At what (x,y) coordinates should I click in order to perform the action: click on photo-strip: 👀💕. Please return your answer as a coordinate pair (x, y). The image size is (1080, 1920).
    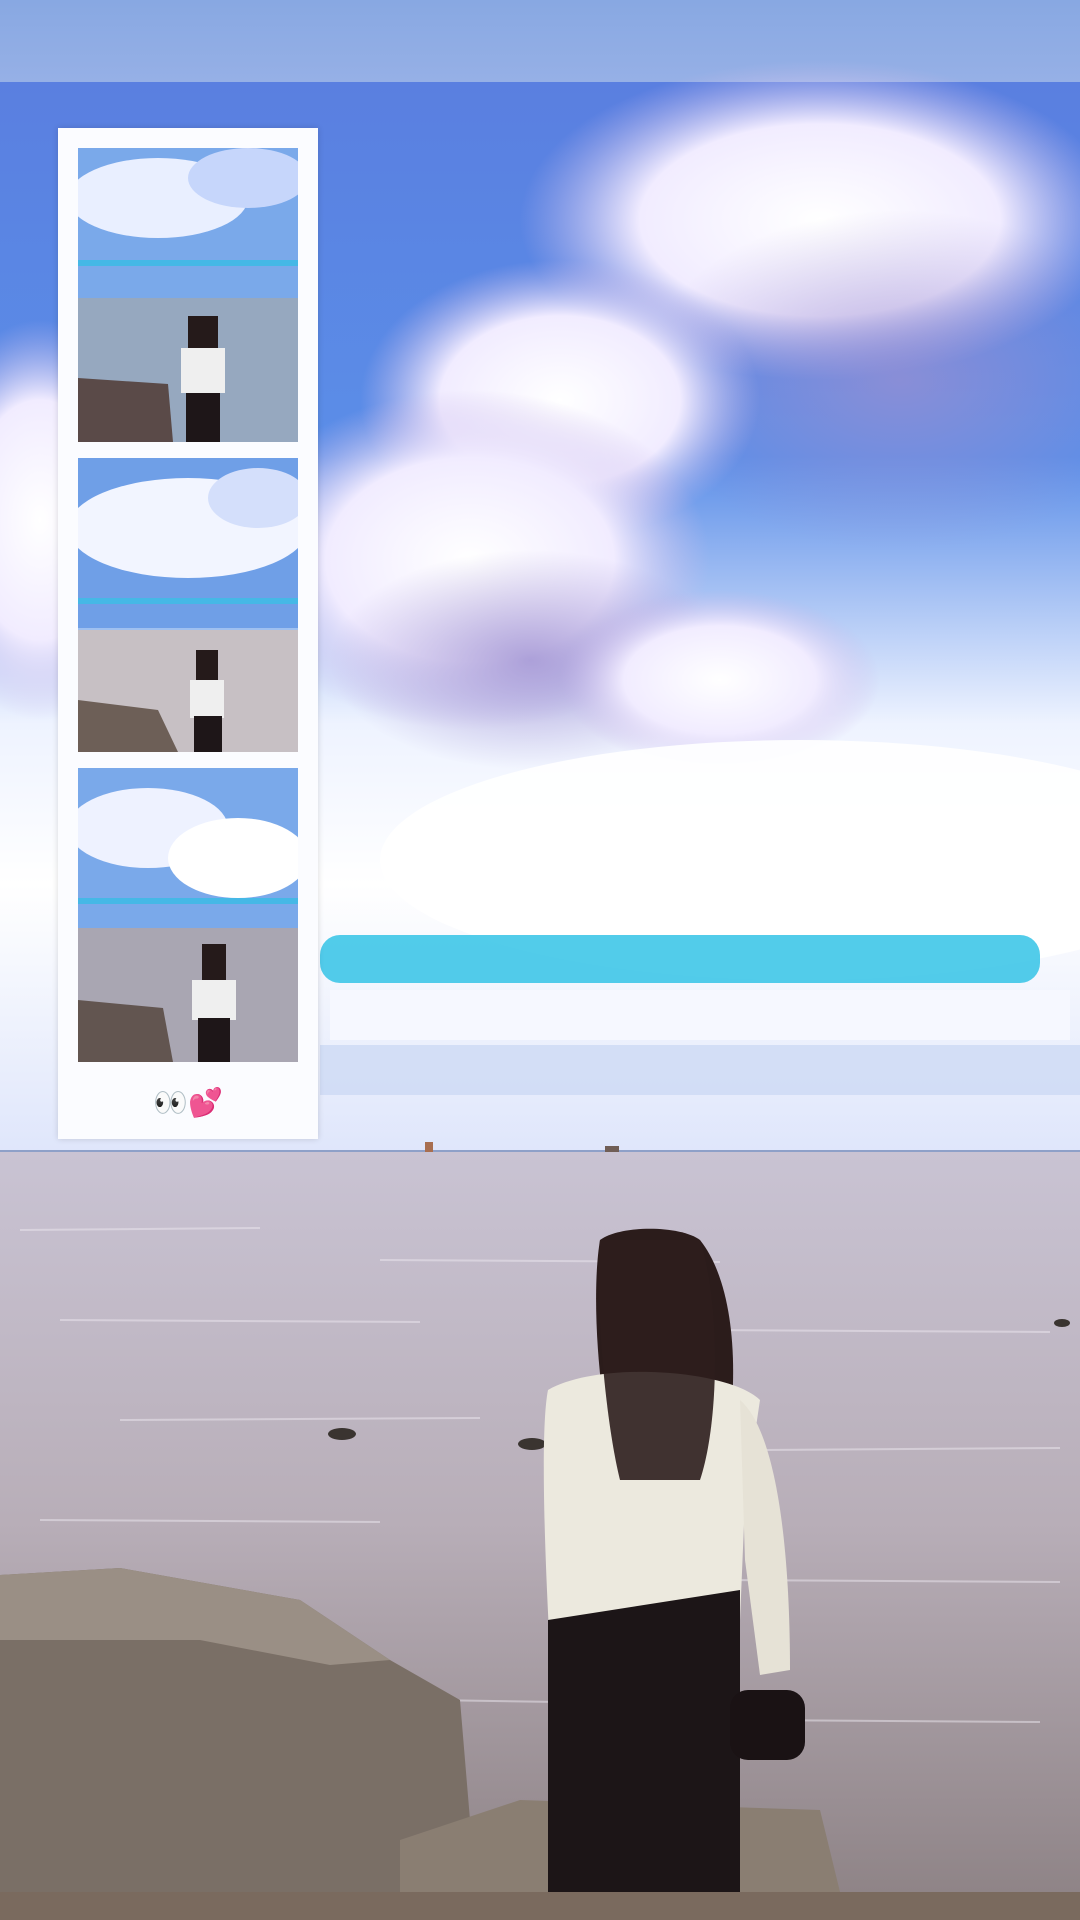
    Looking at the image, I should click on (188, 633).